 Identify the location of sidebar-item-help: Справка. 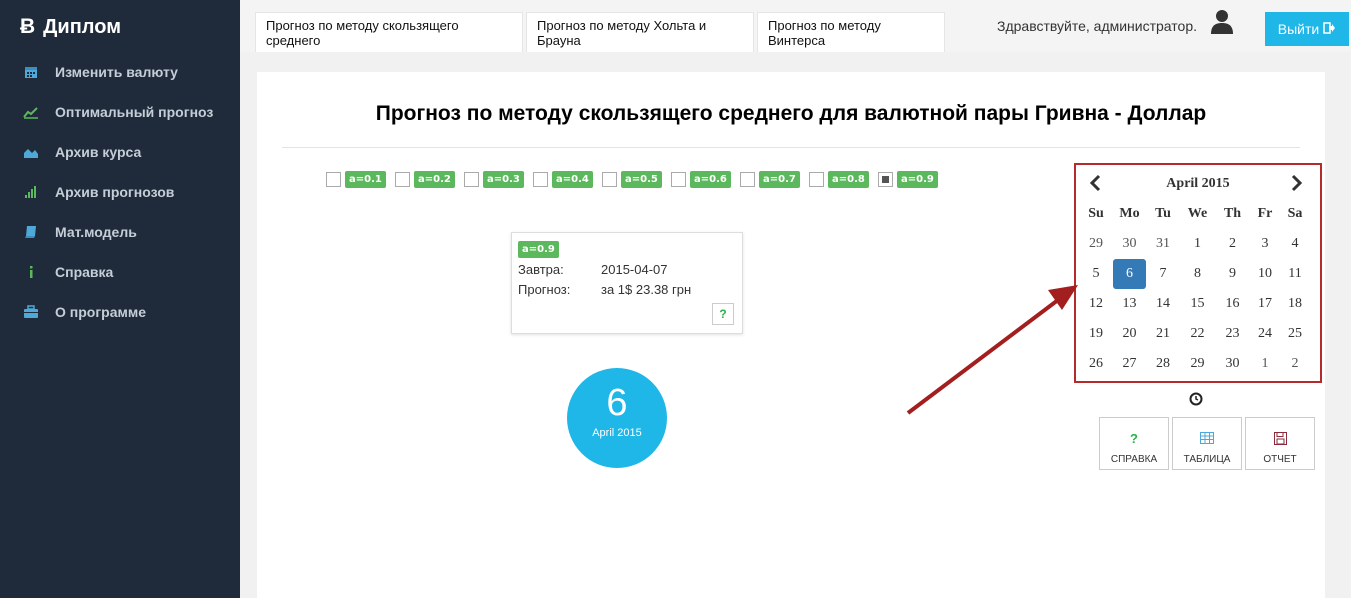
(120, 272).